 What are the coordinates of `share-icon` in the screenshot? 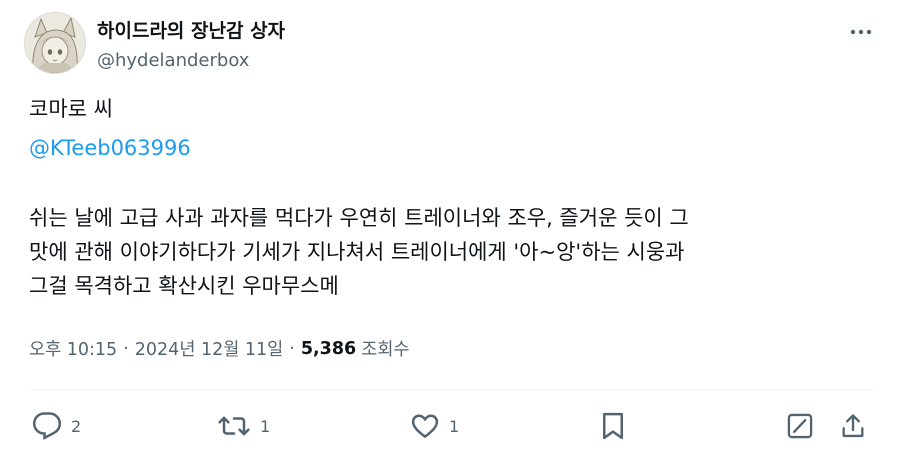 It's located at (853, 426).